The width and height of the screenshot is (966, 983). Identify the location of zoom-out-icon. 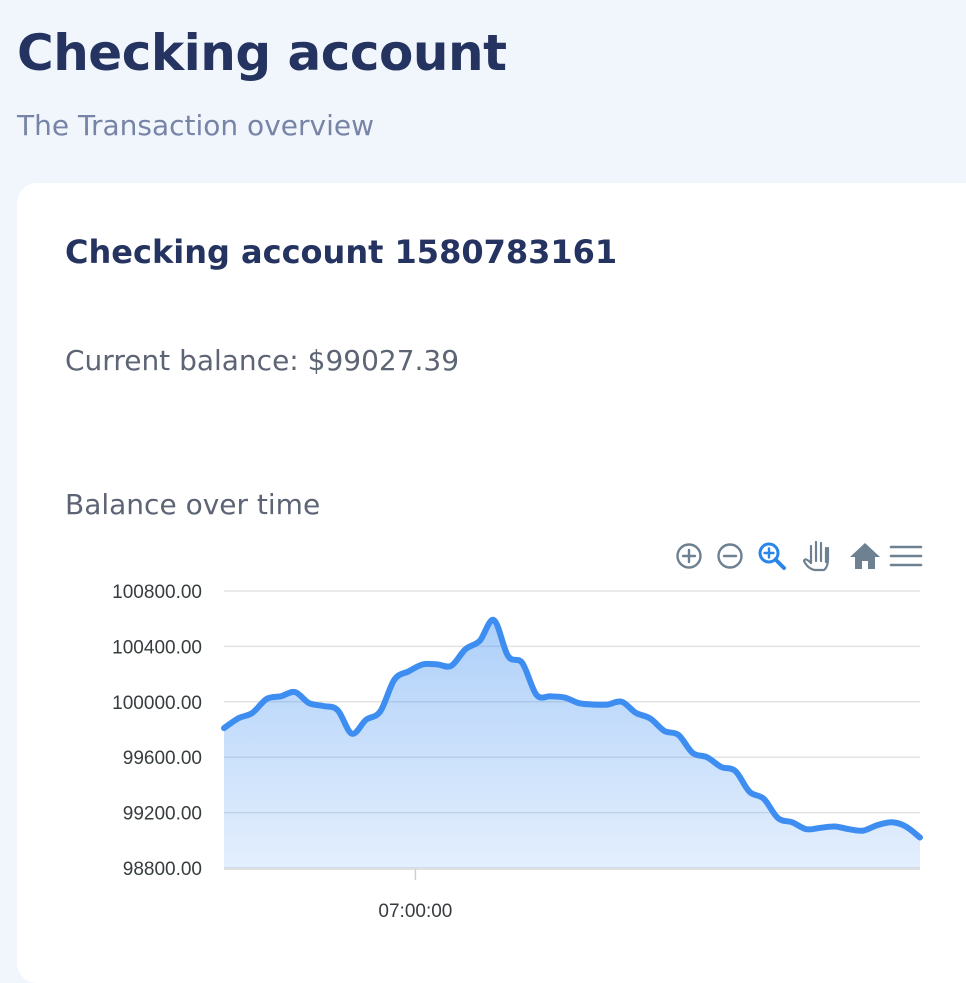
(730, 556).